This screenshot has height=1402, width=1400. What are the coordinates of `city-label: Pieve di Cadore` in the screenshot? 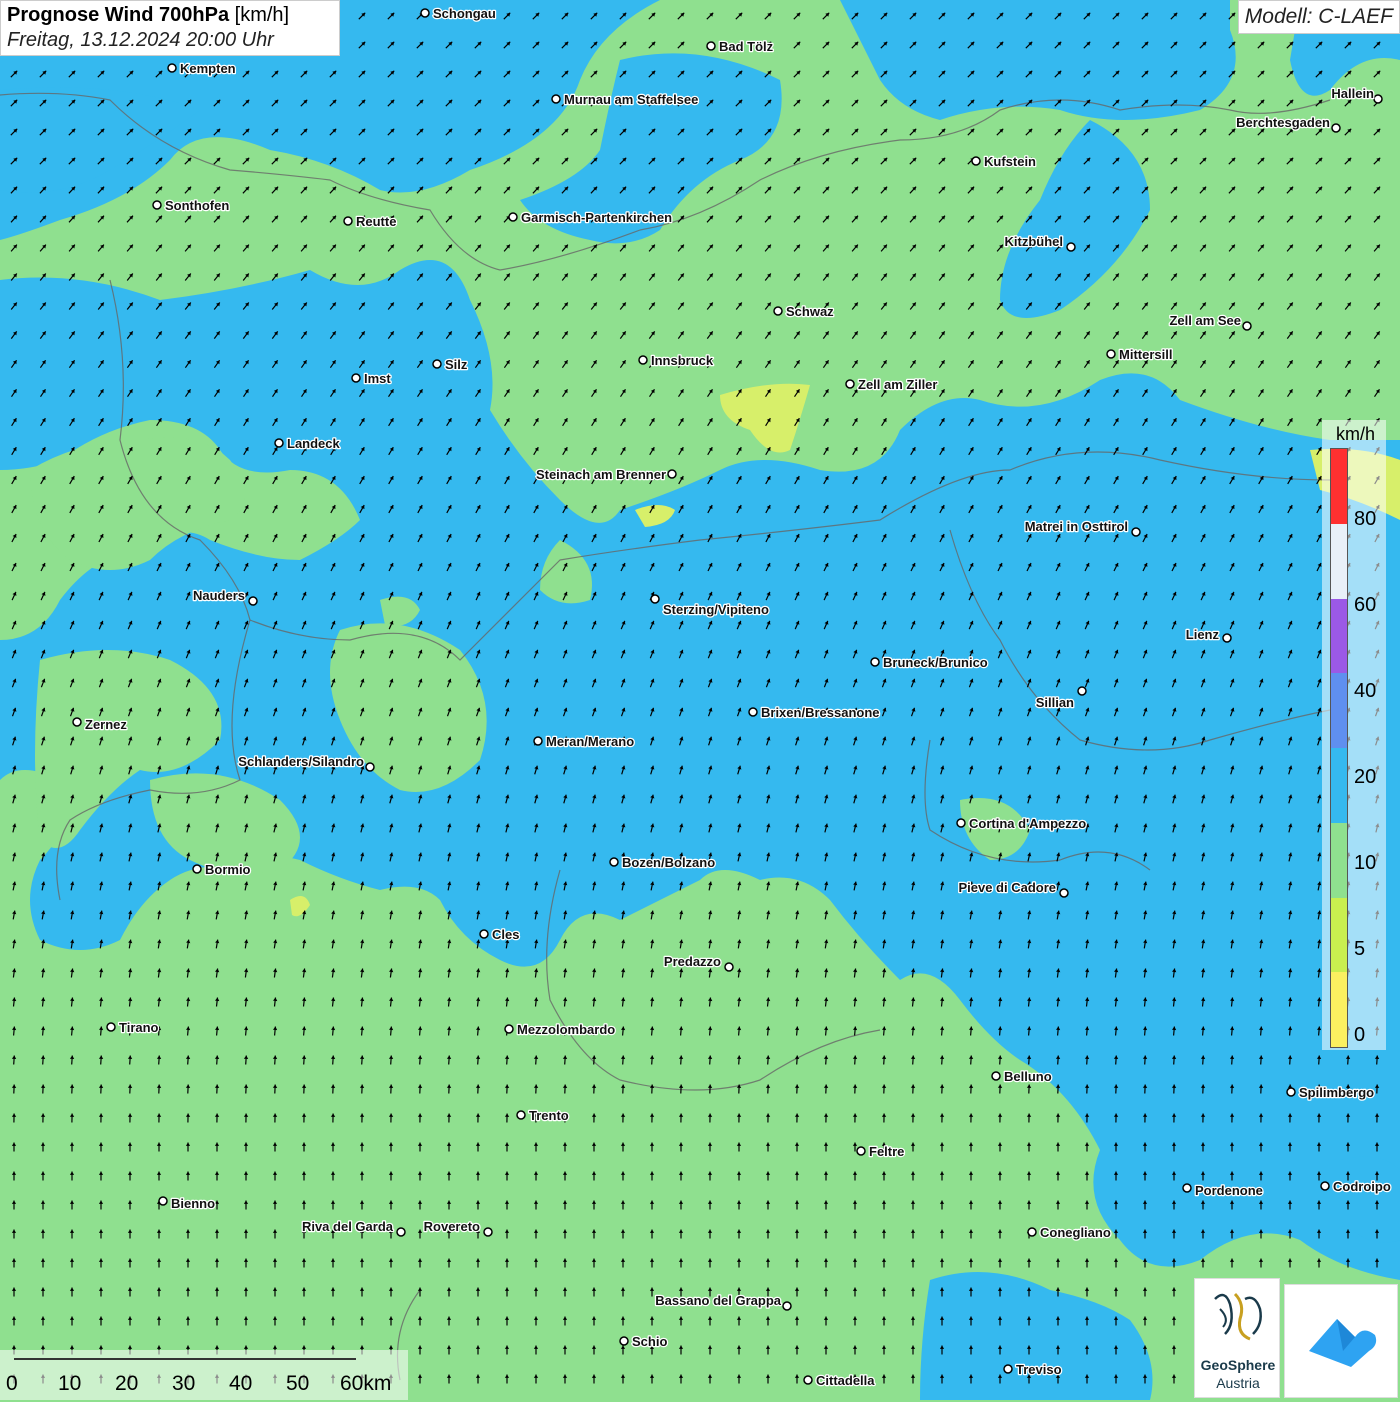 It's located at (1007, 887).